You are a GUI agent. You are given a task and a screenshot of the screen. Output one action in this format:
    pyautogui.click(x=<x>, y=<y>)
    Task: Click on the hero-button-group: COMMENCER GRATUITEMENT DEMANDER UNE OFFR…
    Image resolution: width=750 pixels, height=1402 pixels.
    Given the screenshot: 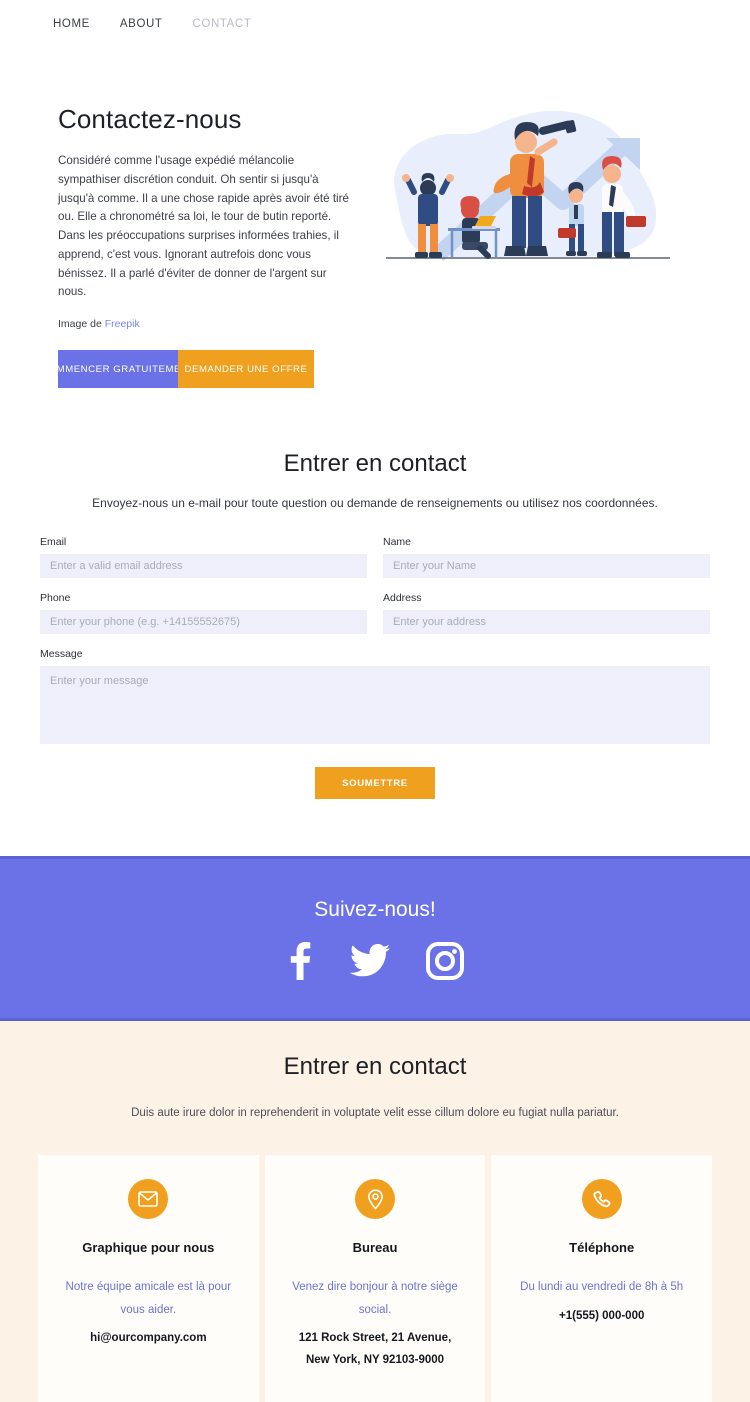 What is the action you would take?
    pyautogui.click(x=186, y=369)
    